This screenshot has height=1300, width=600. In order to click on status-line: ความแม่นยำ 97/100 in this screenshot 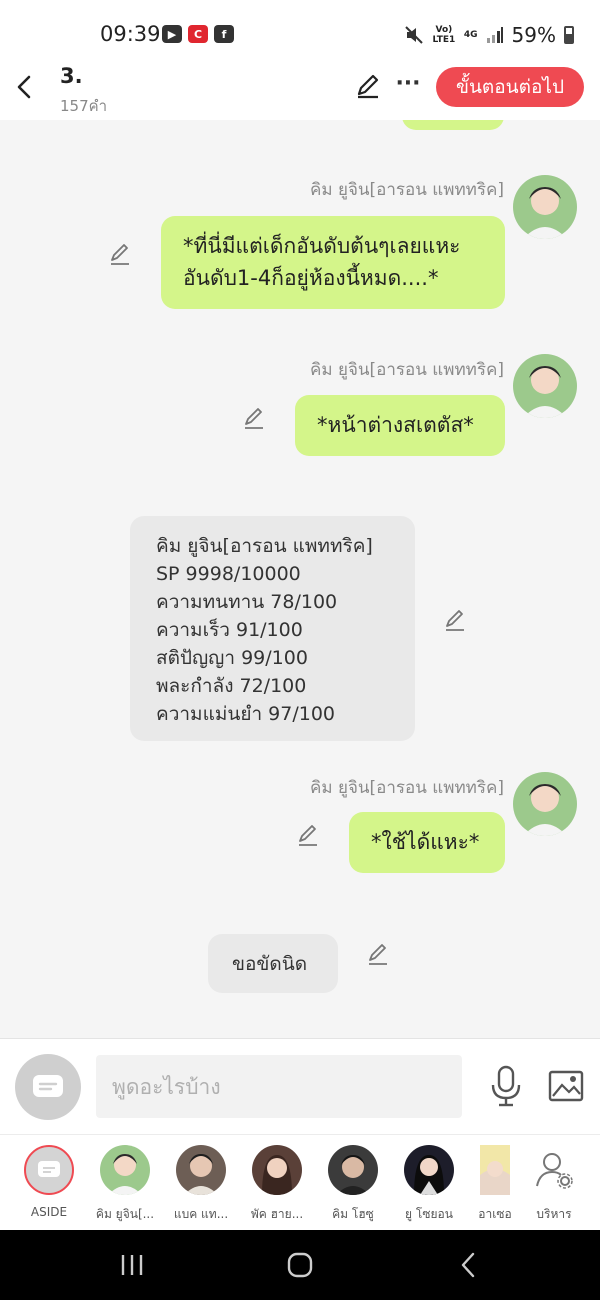, I will do `click(246, 714)`.